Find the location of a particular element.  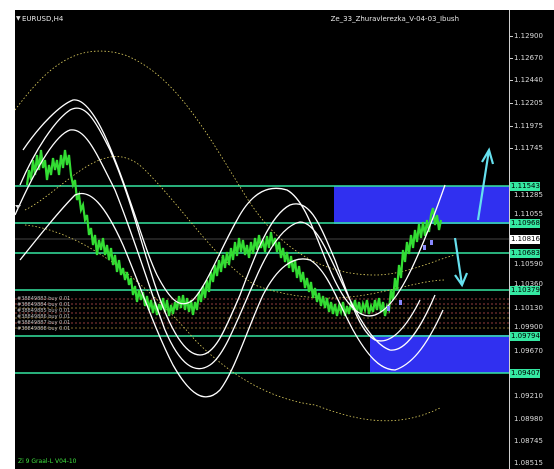

price-tick: 1.12900 is located at coordinates (528, 36).